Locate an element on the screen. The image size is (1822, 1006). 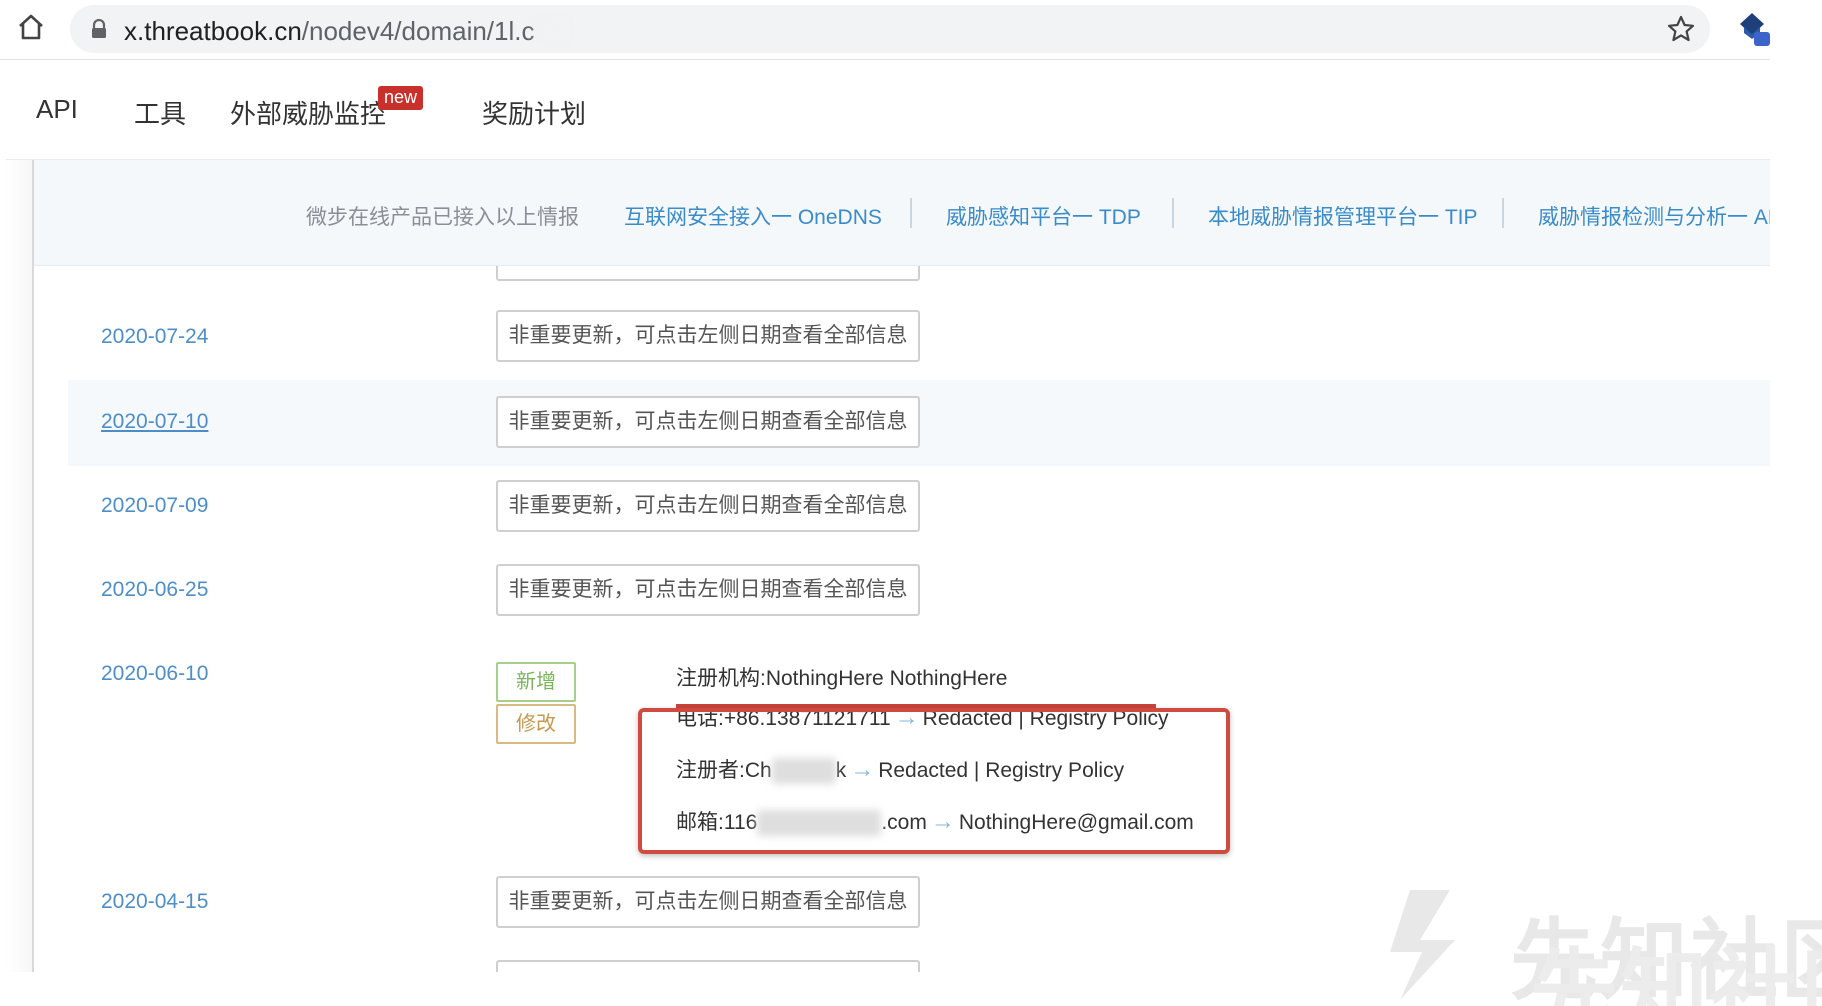
nav-item-tools: 工具 is located at coordinates (160, 112).